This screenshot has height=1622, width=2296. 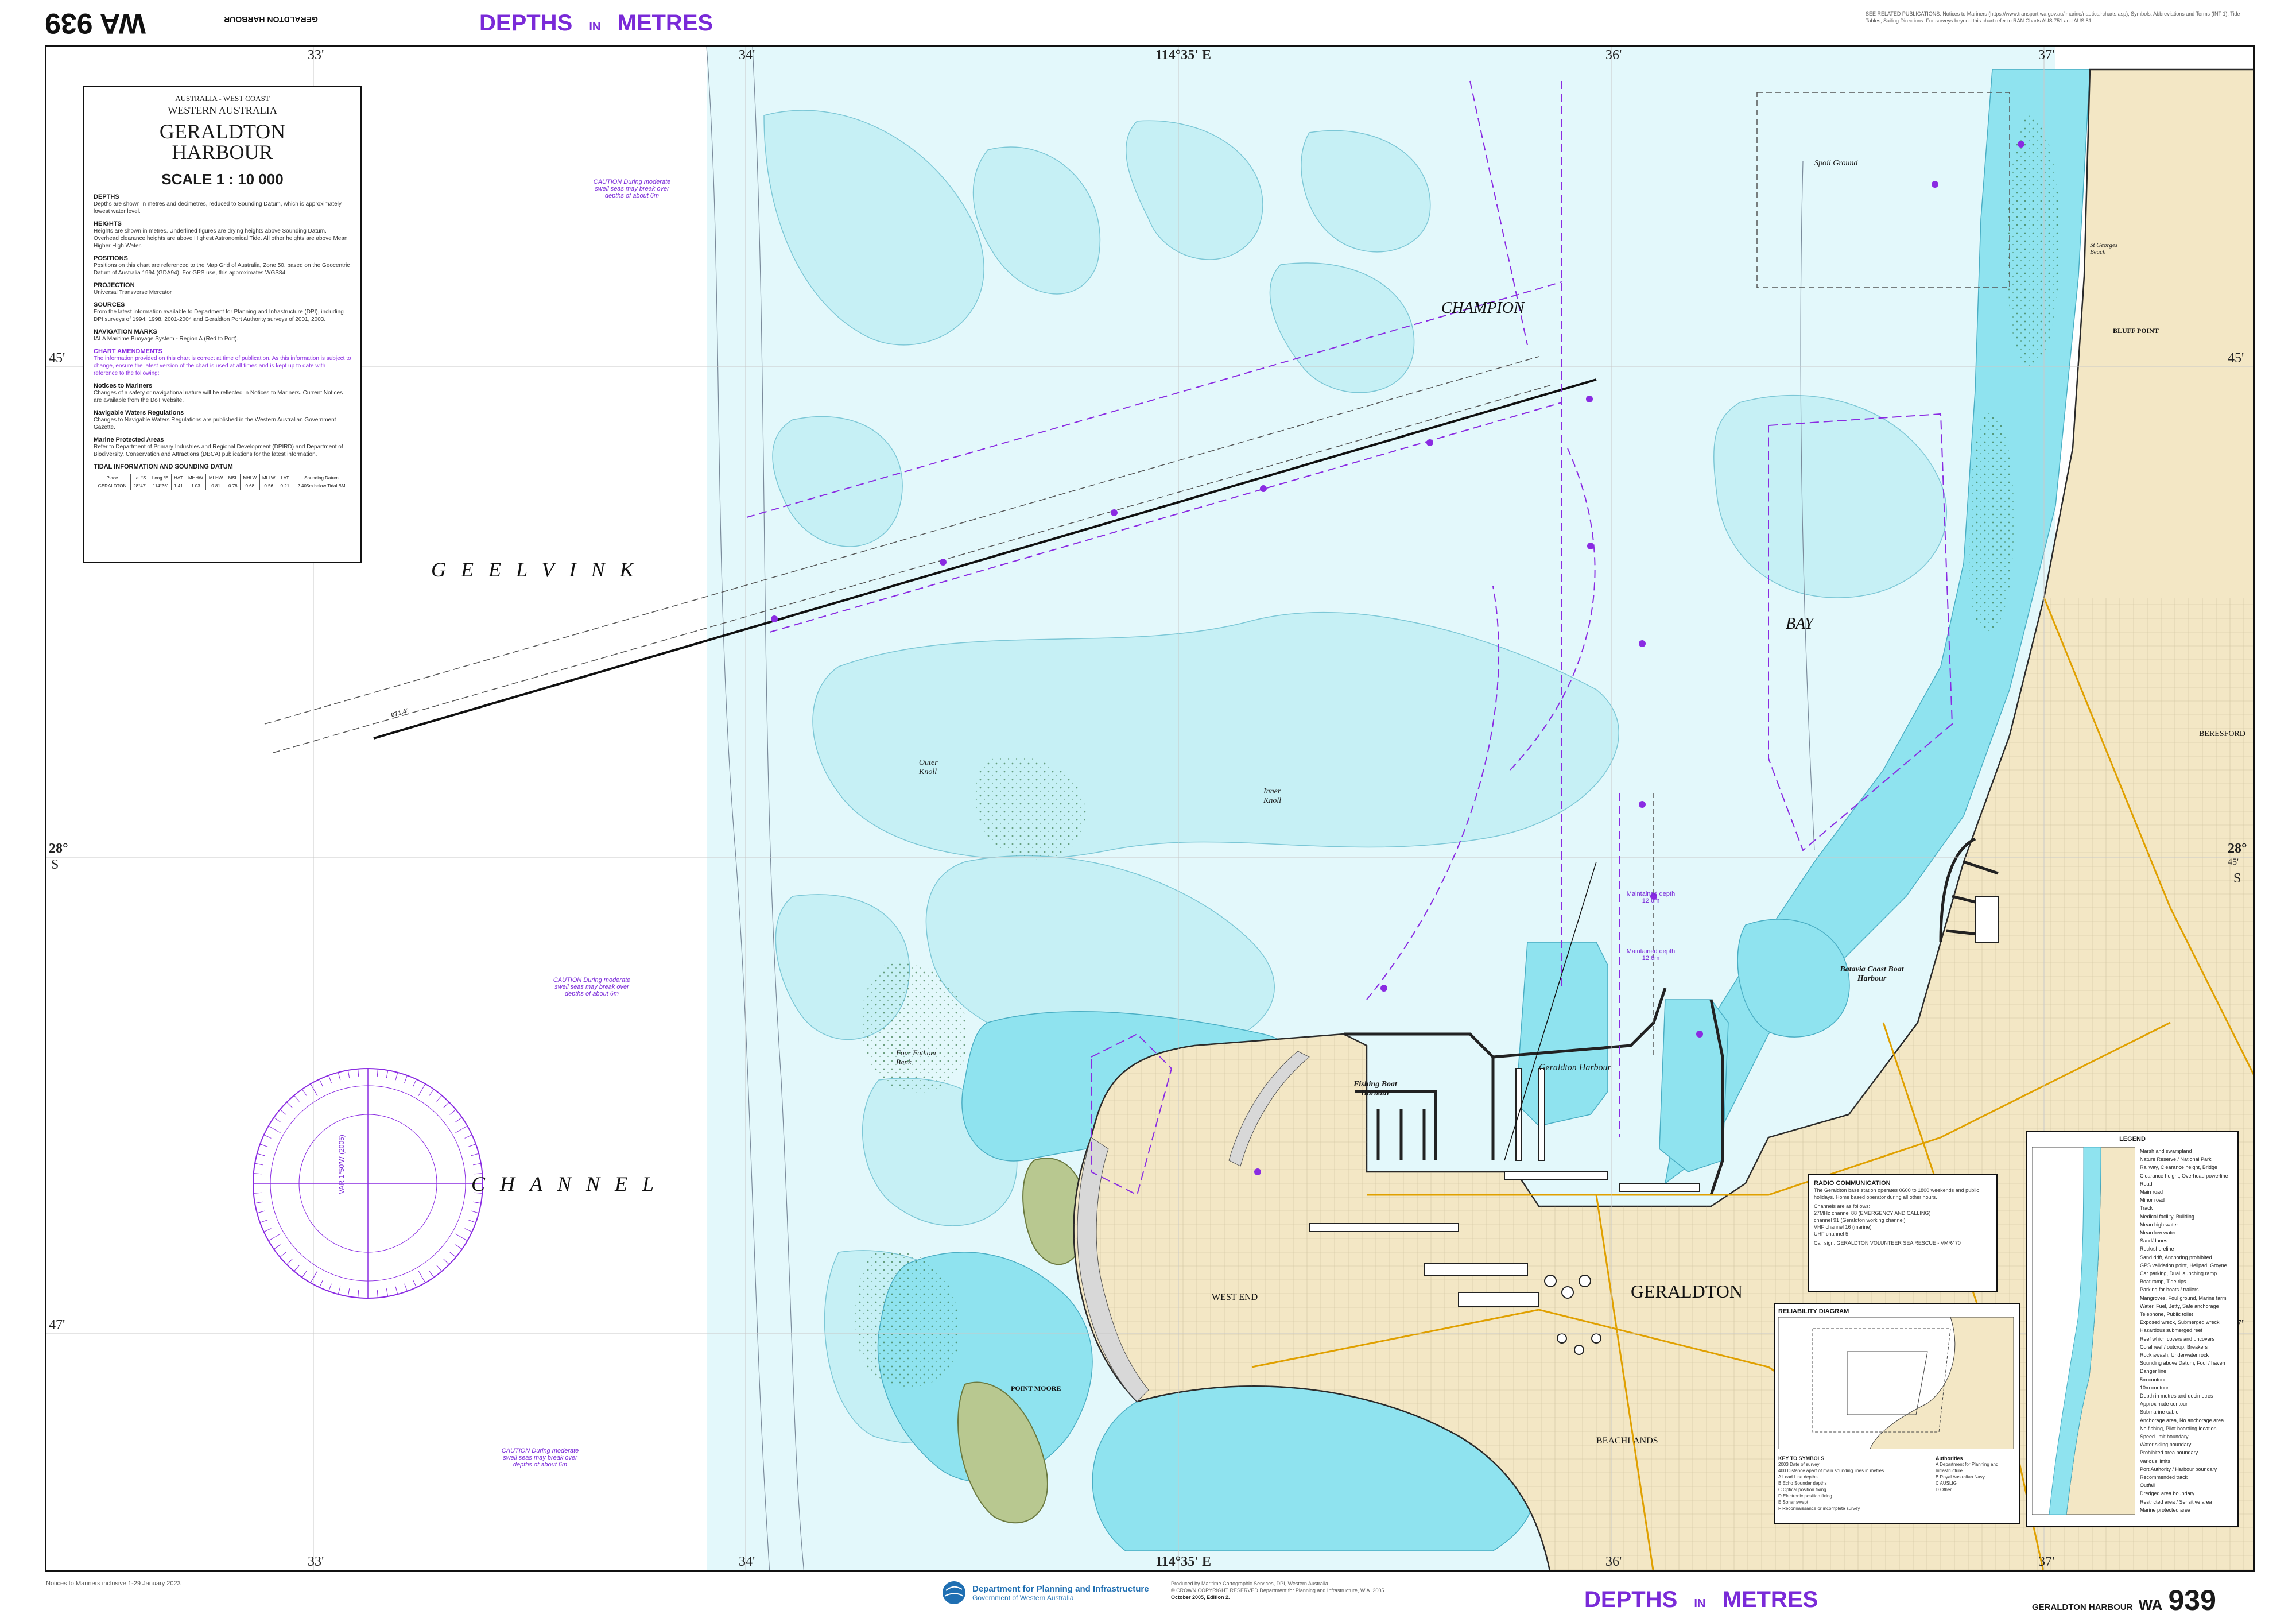 I want to click on legend-heading: LEGEND, so click(x=2132, y=1139).